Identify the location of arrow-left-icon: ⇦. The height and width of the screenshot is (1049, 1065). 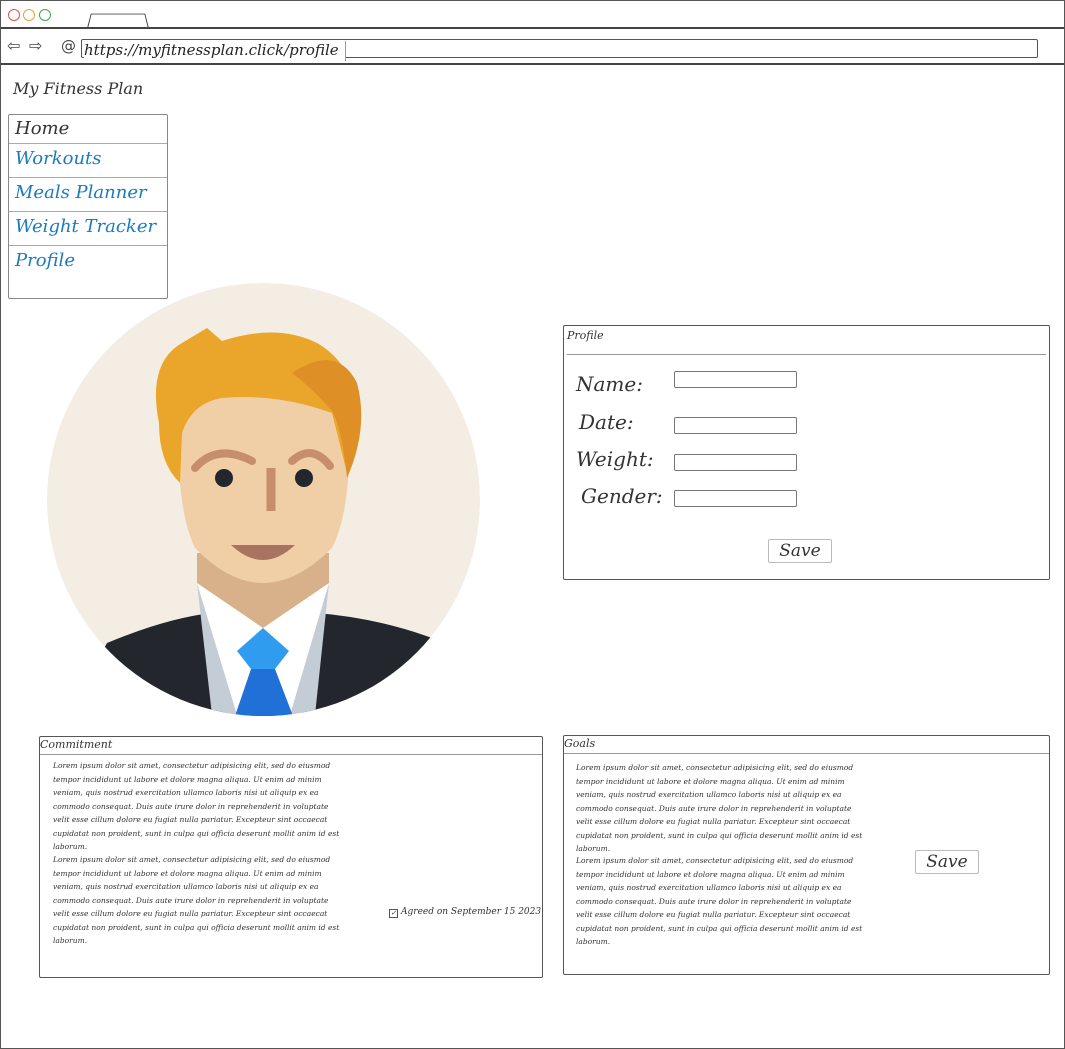
(13, 46).